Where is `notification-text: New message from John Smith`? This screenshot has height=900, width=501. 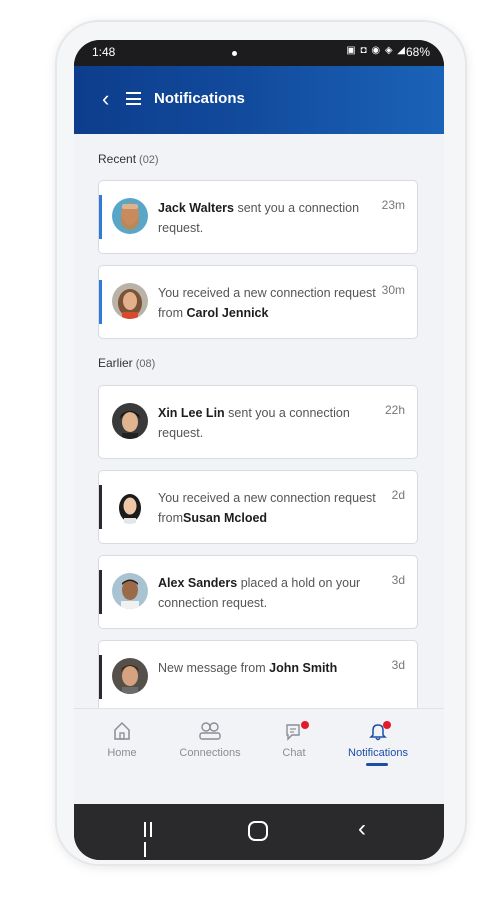 notification-text: New message from John Smith is located at coordinates (248, 668).